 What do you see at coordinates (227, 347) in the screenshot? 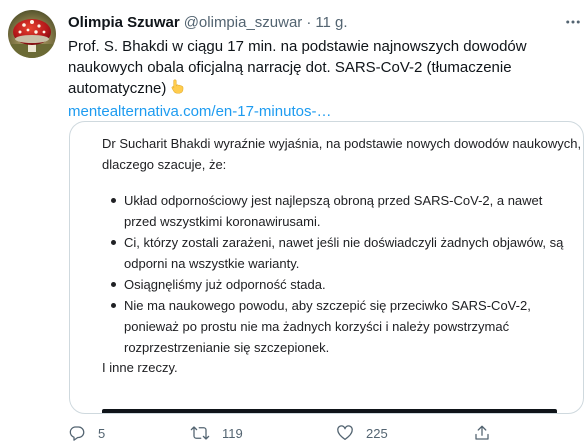
I see `list-item-line: rozprzestrzenianie się szczepionek.` at bounding box center [227, 347].